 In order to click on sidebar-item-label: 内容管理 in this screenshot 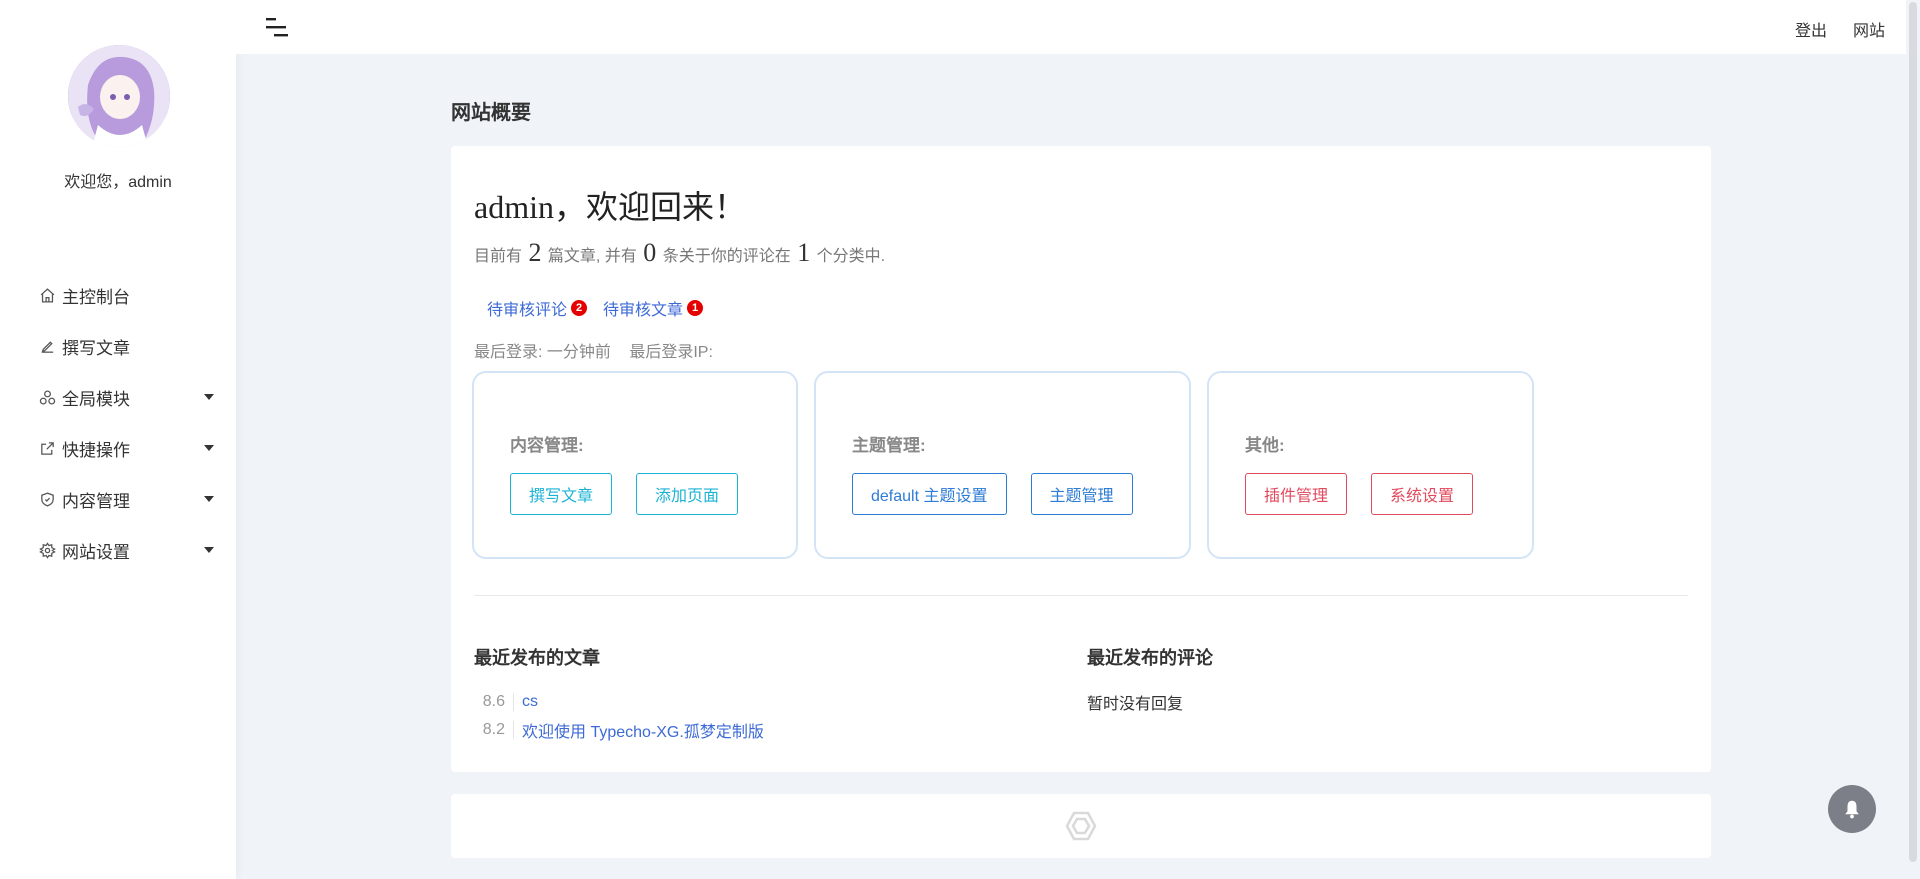, I will do `click(96, 501)`.